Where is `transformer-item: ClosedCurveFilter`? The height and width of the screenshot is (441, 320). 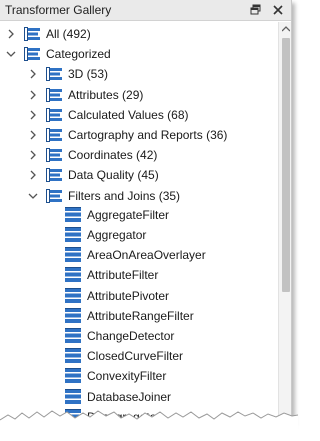
transformer-item: ClosedCurveFilter is located at coordinates (123, 356).